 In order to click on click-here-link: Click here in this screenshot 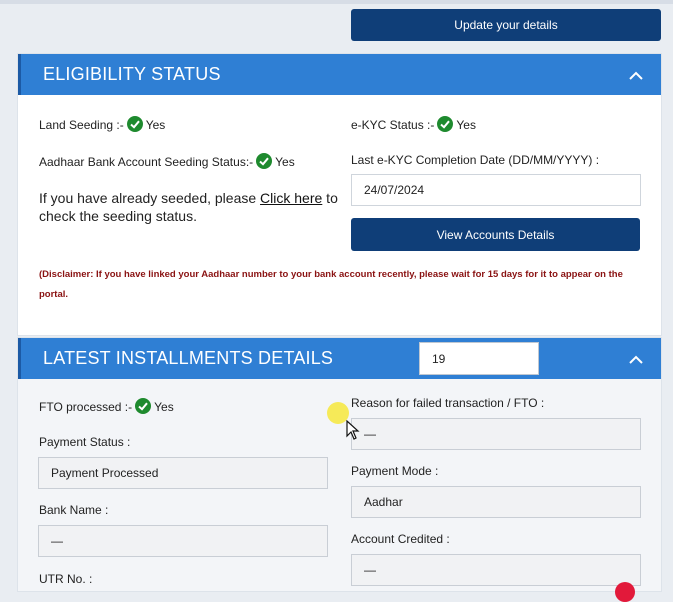, I will do `click(291, 198)`.